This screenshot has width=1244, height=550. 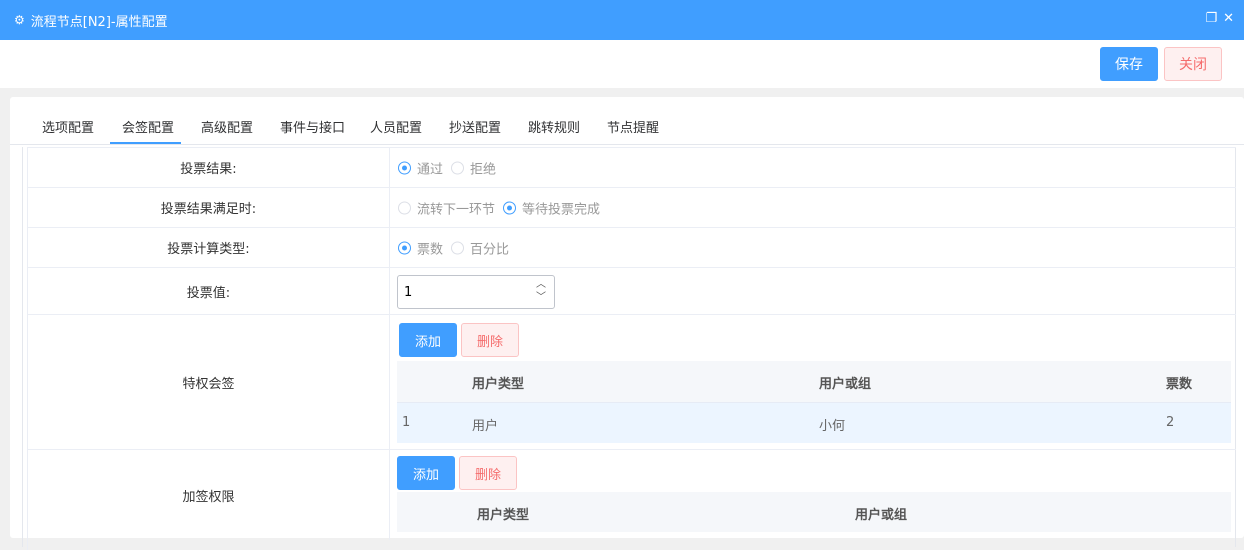 What do you see at coordinates (1179, 384) in the screenshot?
I see `column-header: 票数` at bounding box center [1179, 384].